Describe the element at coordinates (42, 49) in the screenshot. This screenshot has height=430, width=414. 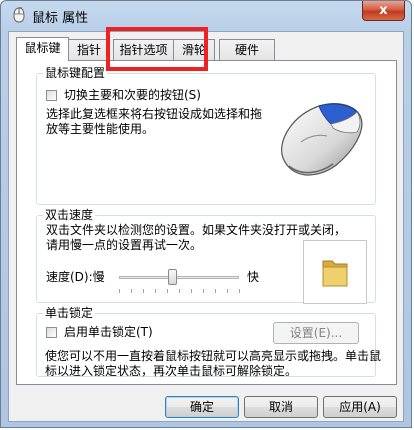
I see `tab-mouse-buttons: 鼠标键` at that location.